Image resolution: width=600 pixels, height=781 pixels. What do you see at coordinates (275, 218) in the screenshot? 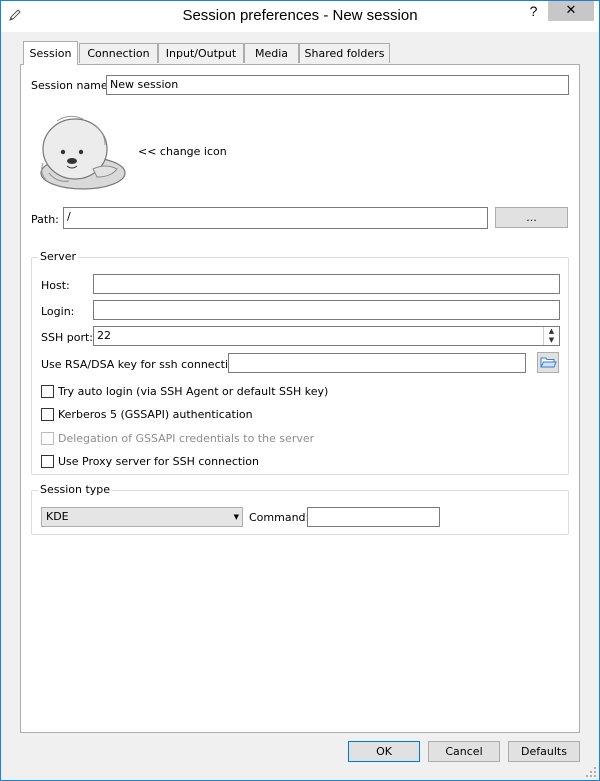
I see `path-input: /` at bounding box center [275, 218].